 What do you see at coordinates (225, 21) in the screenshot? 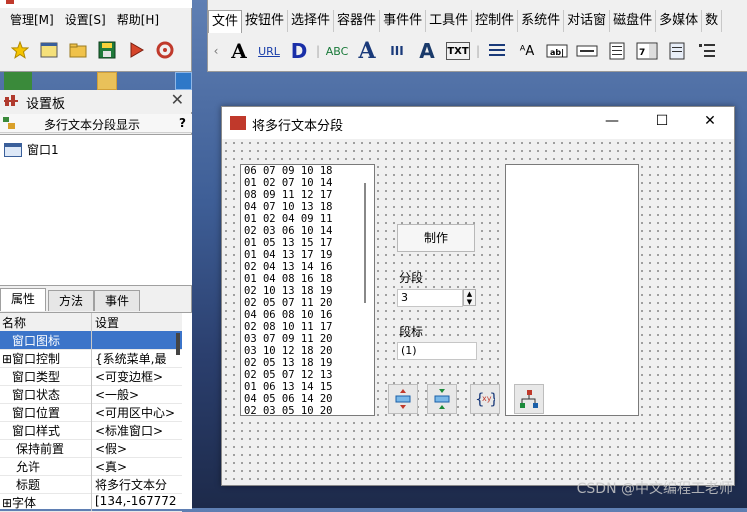
I see `tab-file: 文件` at bounding box center [225, 21].